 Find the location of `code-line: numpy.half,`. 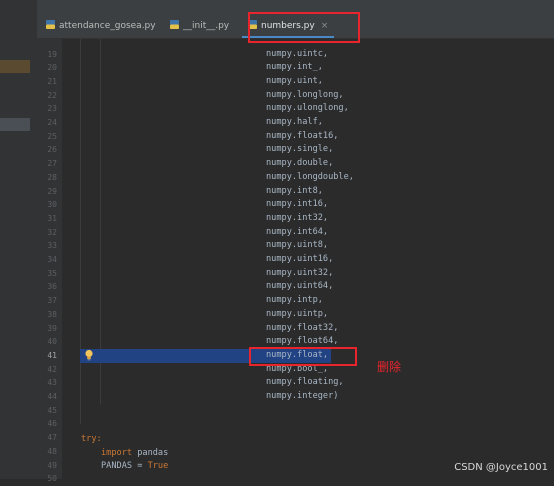

code-line: numpy.half, is located at coordinates (294, 123).